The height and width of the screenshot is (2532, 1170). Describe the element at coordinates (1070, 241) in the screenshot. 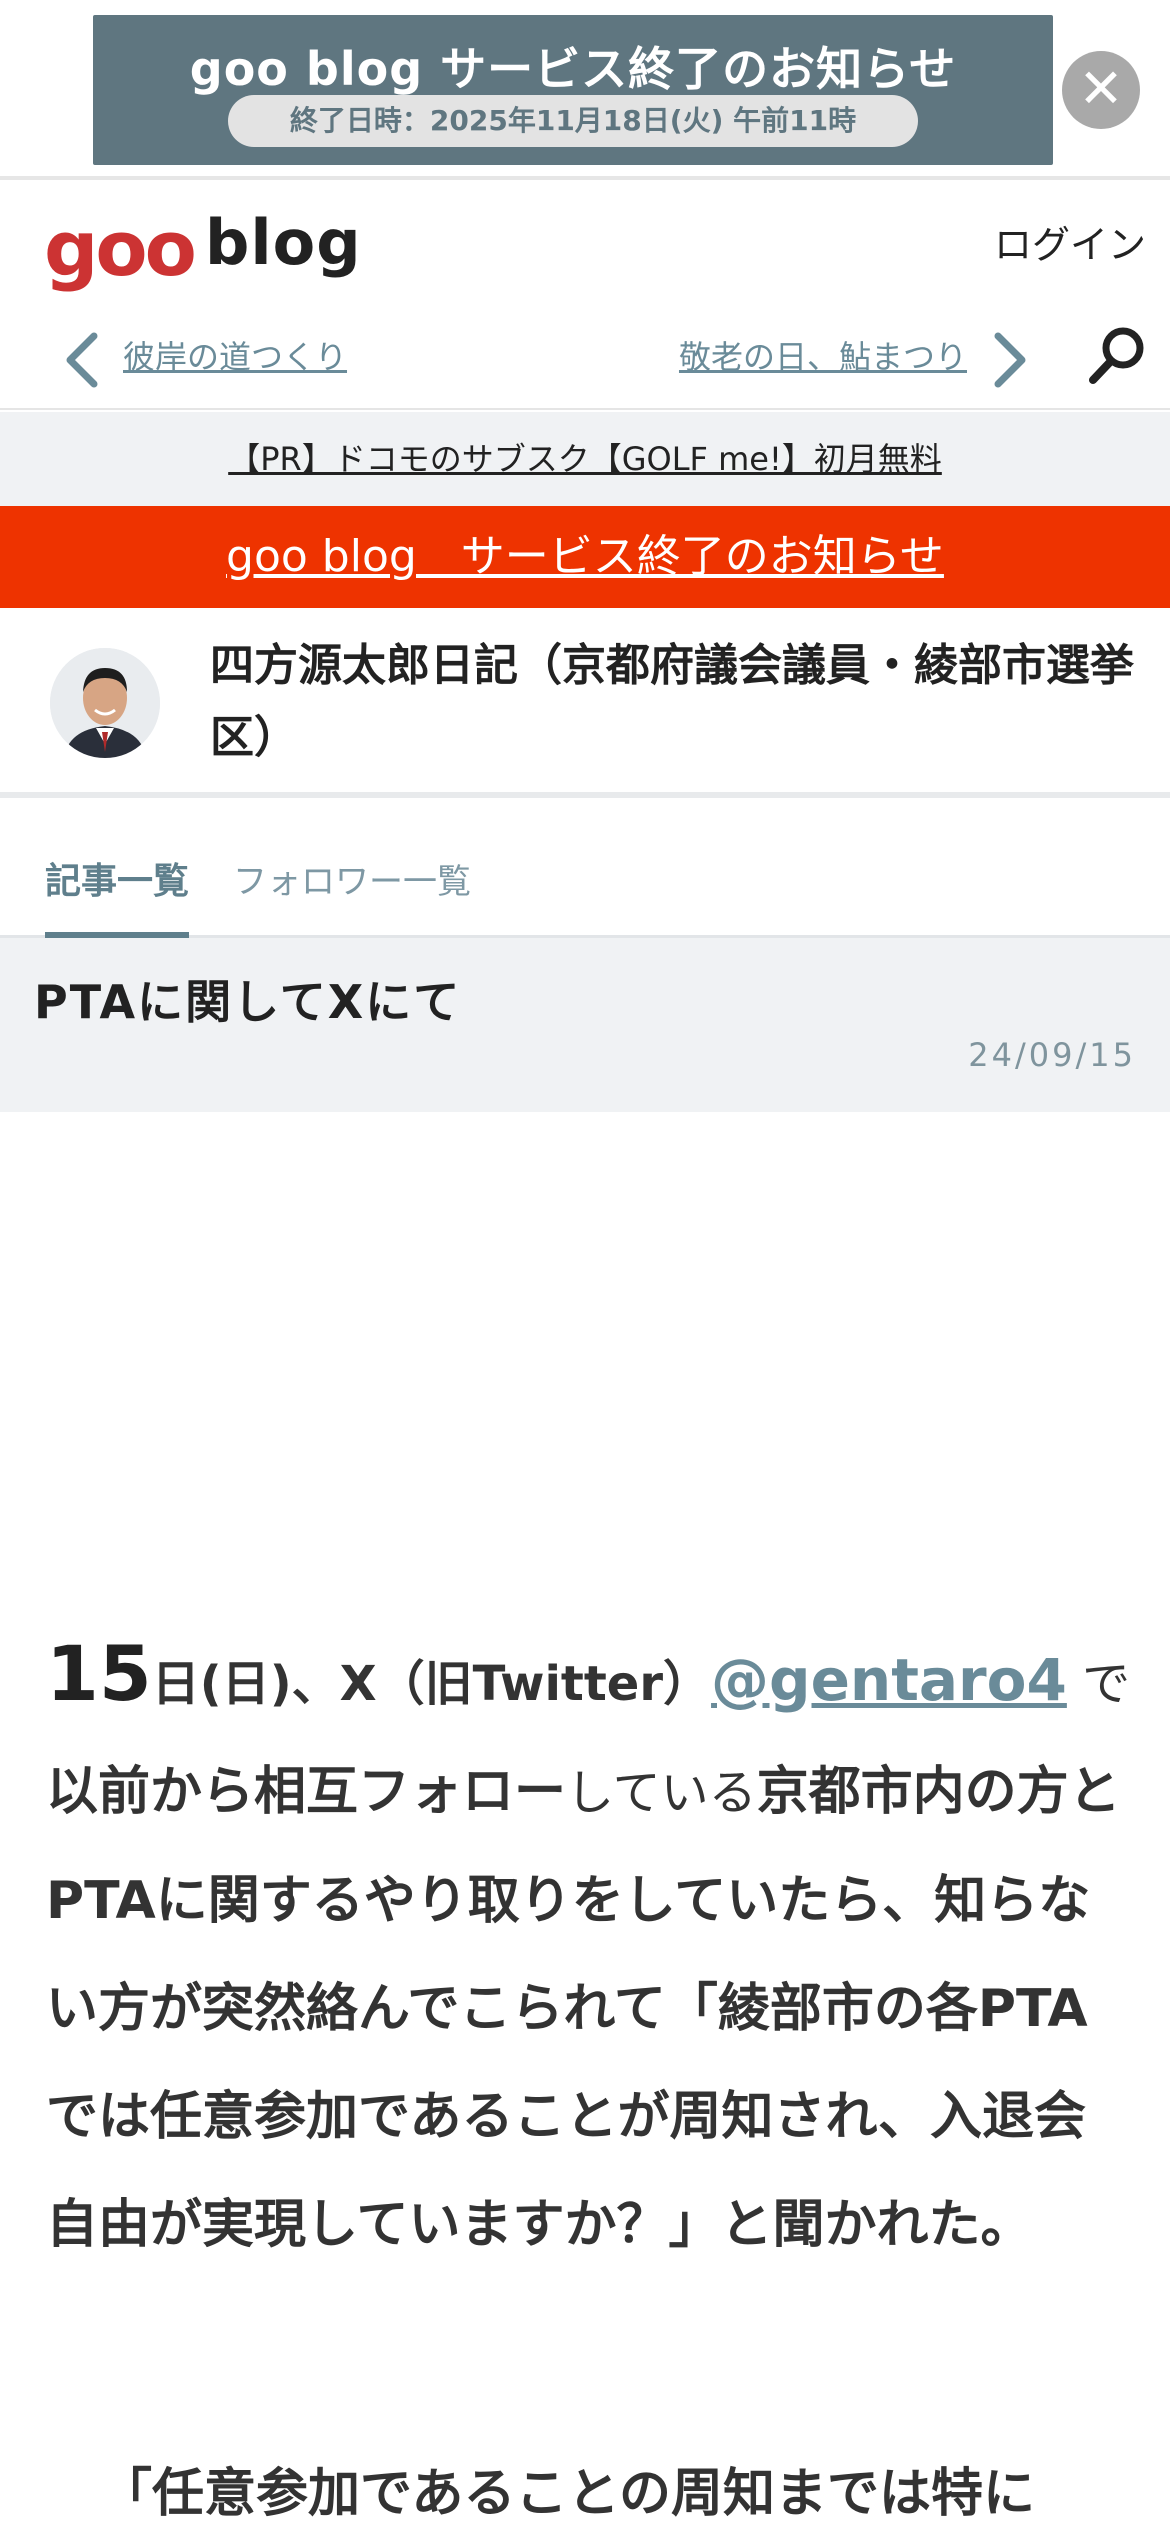

I see `login-link: ログイン` at that location.